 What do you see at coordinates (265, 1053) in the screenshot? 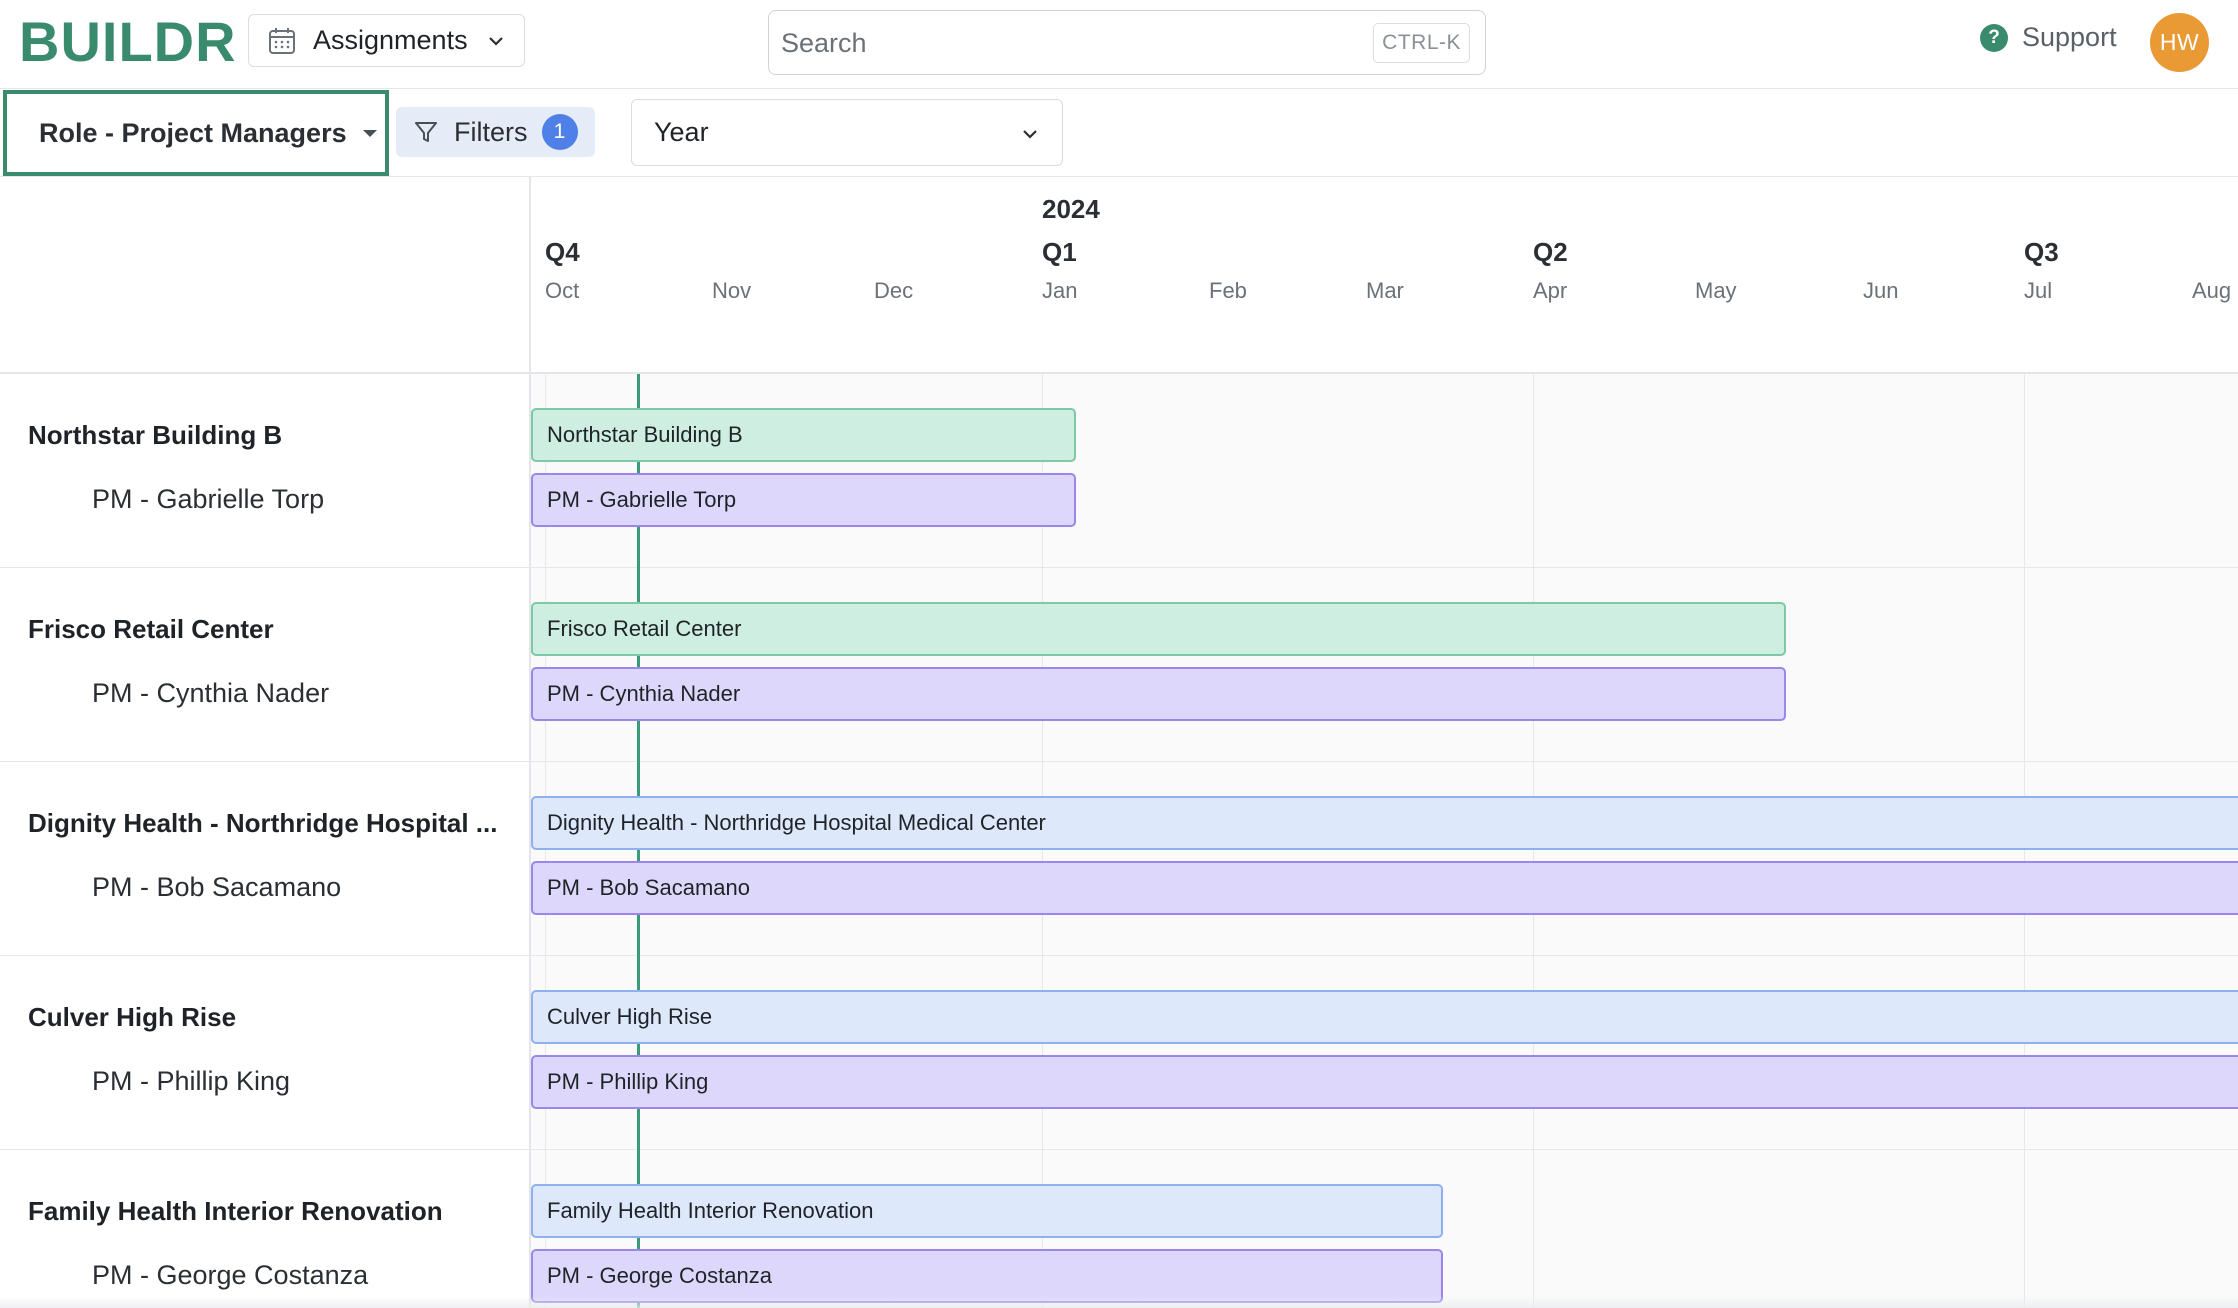
I see `project-row: Culver High Rise PM - Phillip King` at bounding box center [265, 1053].